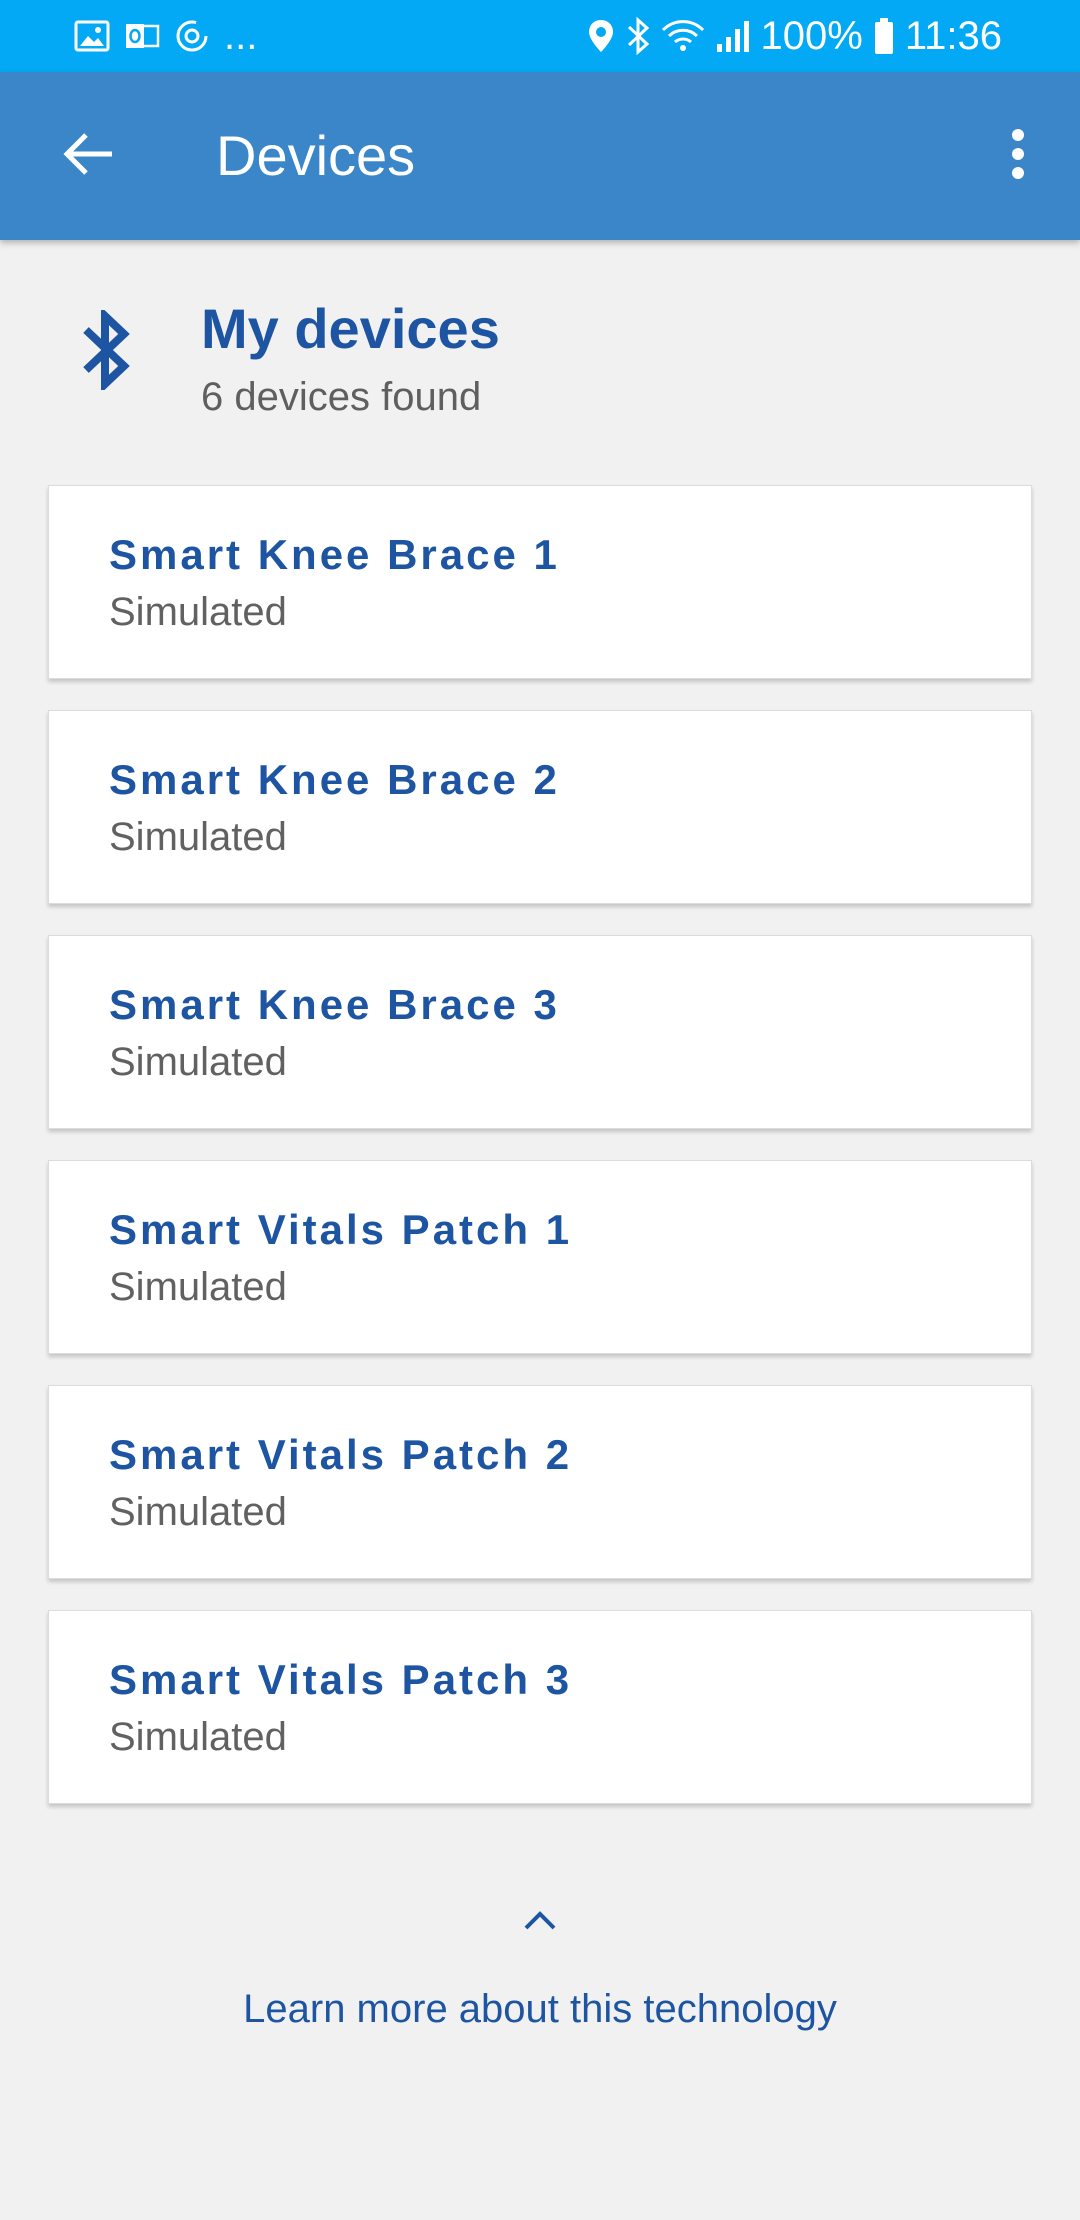  I want to click on arrow-back-icon, so click(88, 156).